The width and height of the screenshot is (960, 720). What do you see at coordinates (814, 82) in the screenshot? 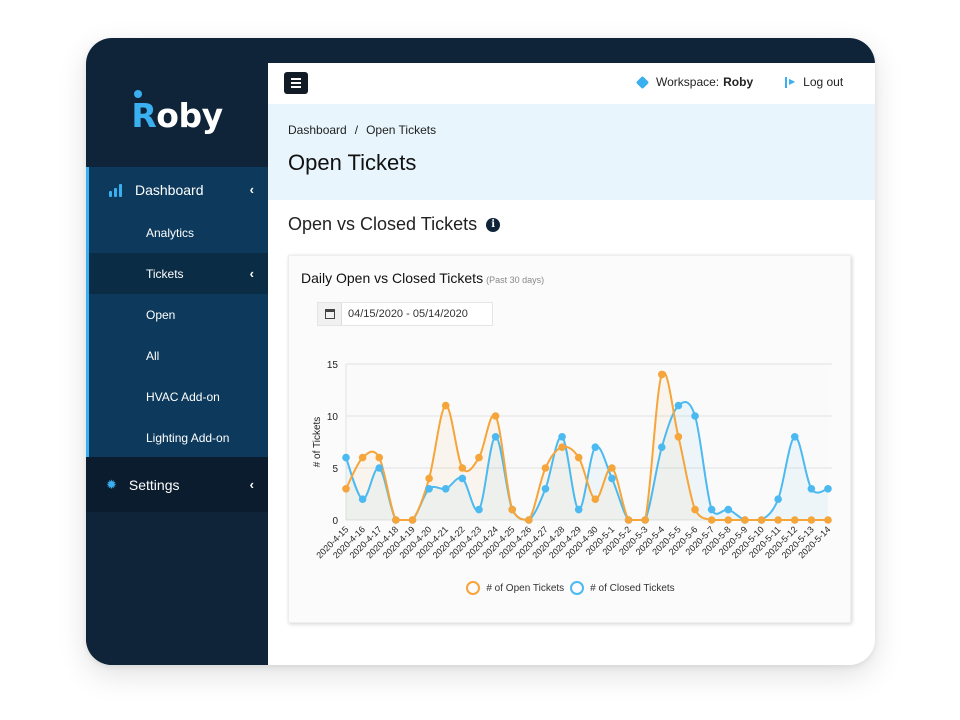
I see `logout-button: ▶ Log out` at bounding box center [814, 82].